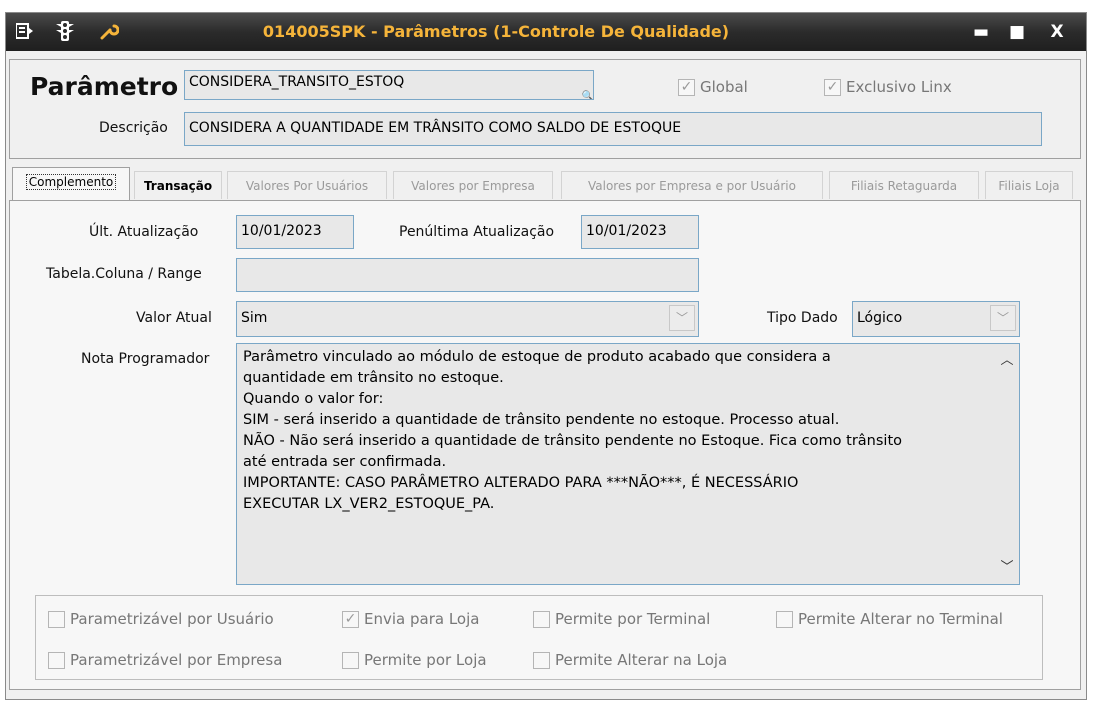 The width and height of the screenshot is (1093, 709). I want to click on parameter-label: Parâmetro, so click(104, 86).